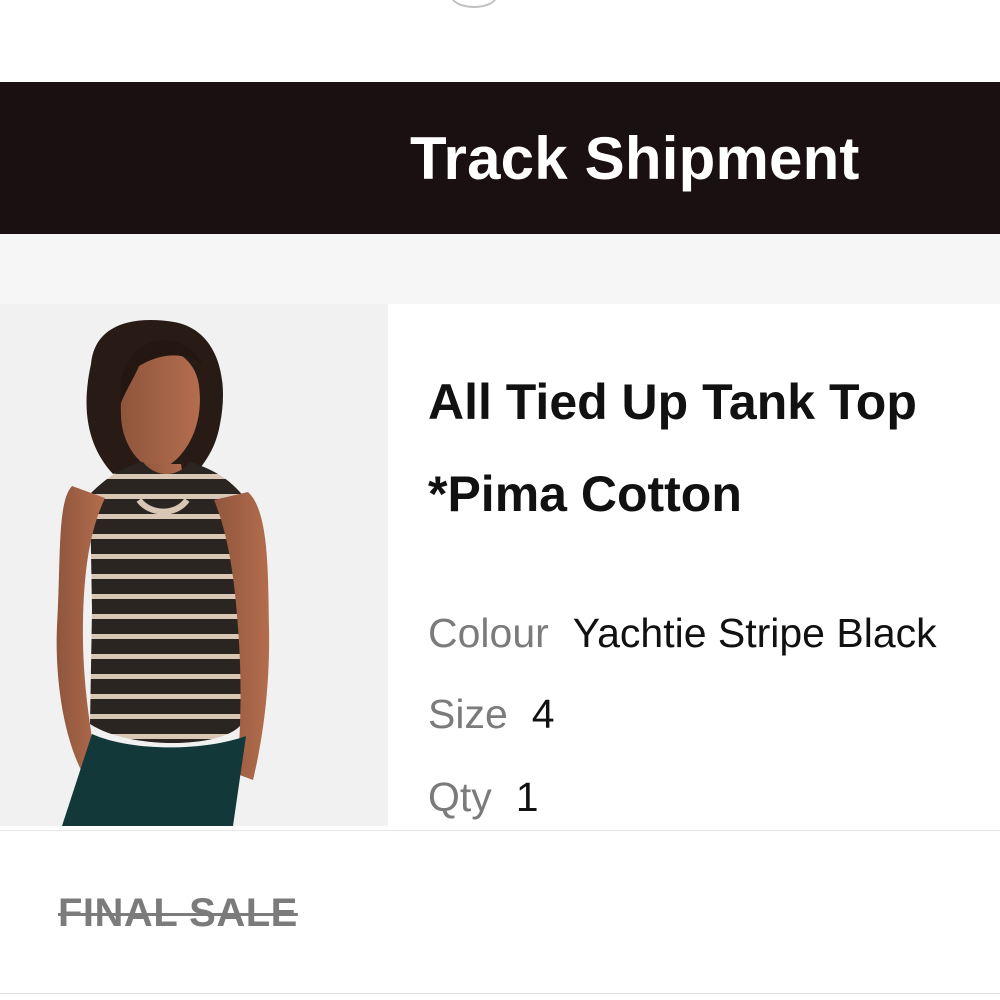 This screenshot has height=1000, width=1000. What do you see at coordinates (754, 633) in the screenshot?
I see `colour-value: Yachtie Stripe Black` at bounding box center [754, 633].